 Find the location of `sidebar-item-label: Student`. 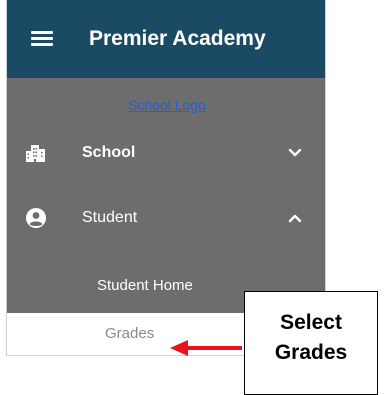

sidebar-item-label: Student is located at coordinates (110, 217).